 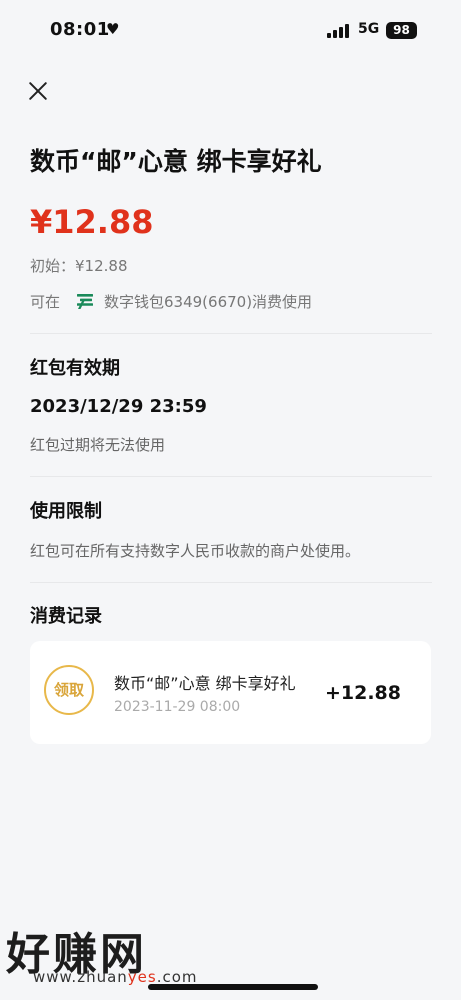 I want to click on expiry-datetime: 2023/12/29 23:59, so click(x=118, y=406).